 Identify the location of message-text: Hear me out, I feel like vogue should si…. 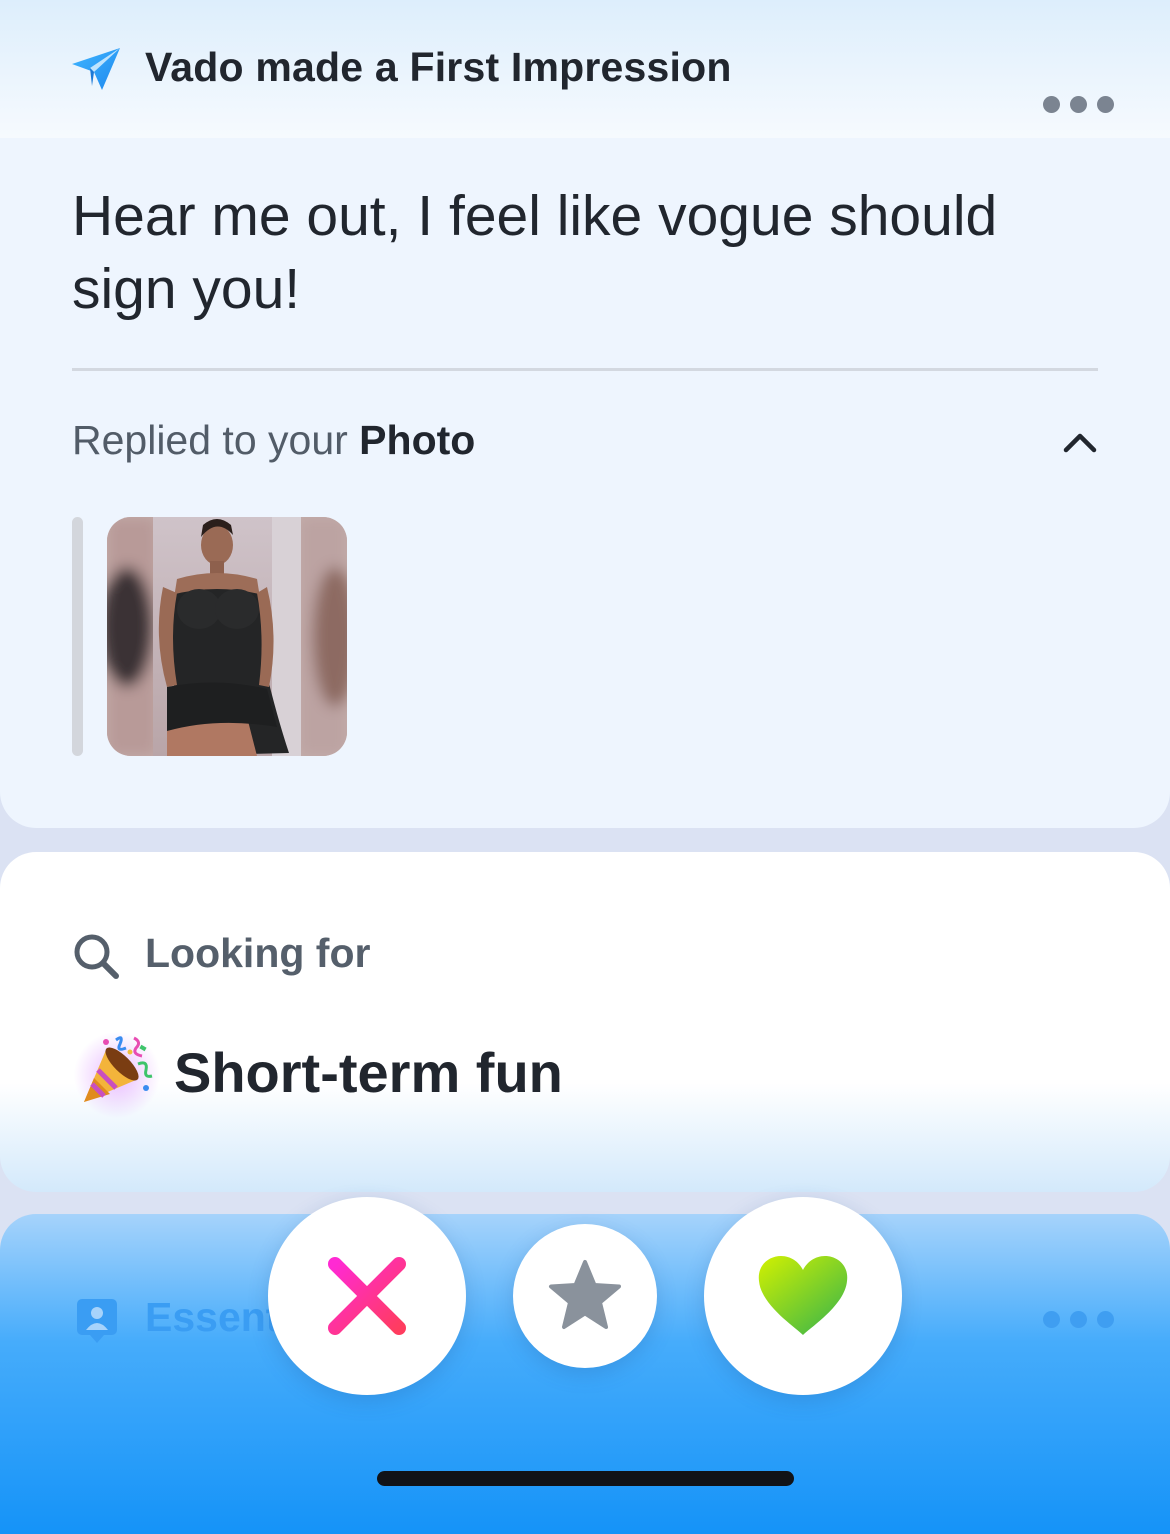
(535, 252).